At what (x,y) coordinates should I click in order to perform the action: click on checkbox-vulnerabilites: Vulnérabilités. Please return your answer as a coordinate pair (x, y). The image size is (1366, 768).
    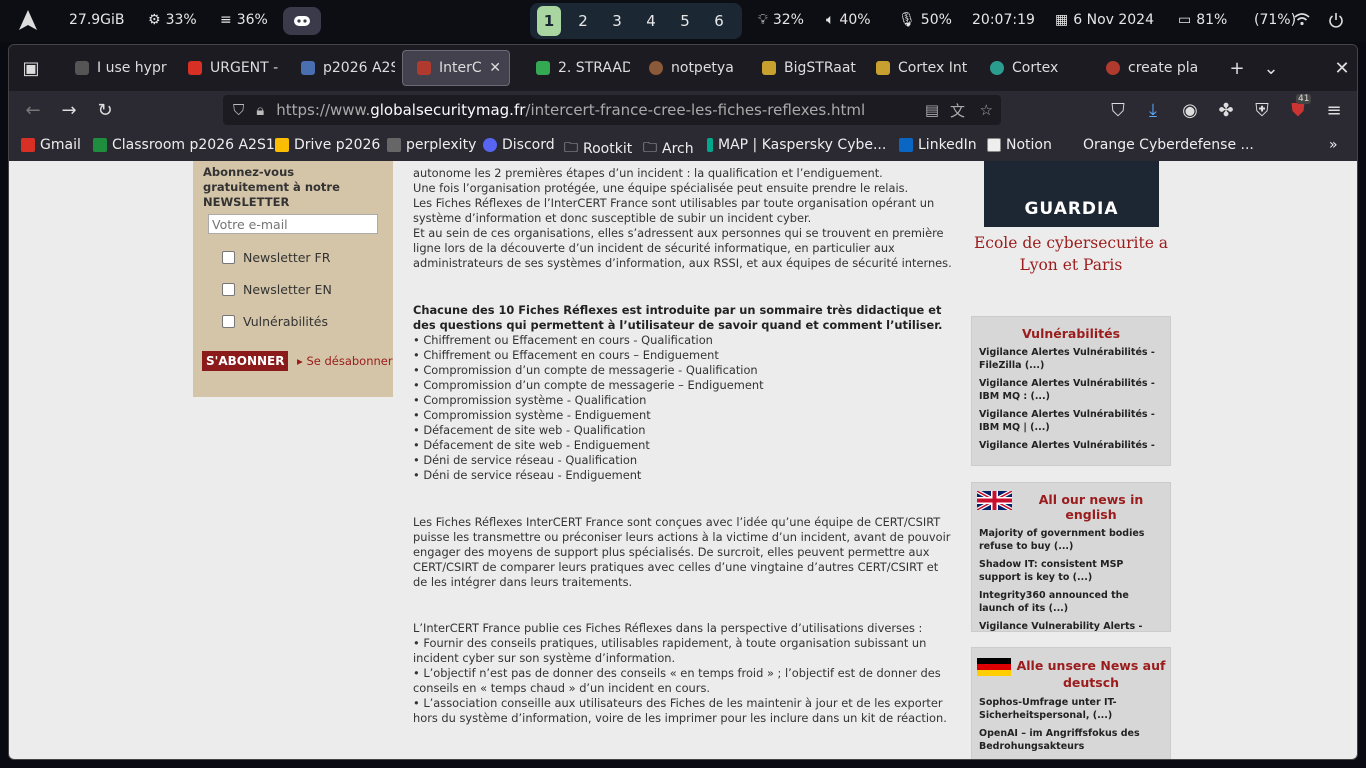
    Looking at the image, I should click on (275, 321).